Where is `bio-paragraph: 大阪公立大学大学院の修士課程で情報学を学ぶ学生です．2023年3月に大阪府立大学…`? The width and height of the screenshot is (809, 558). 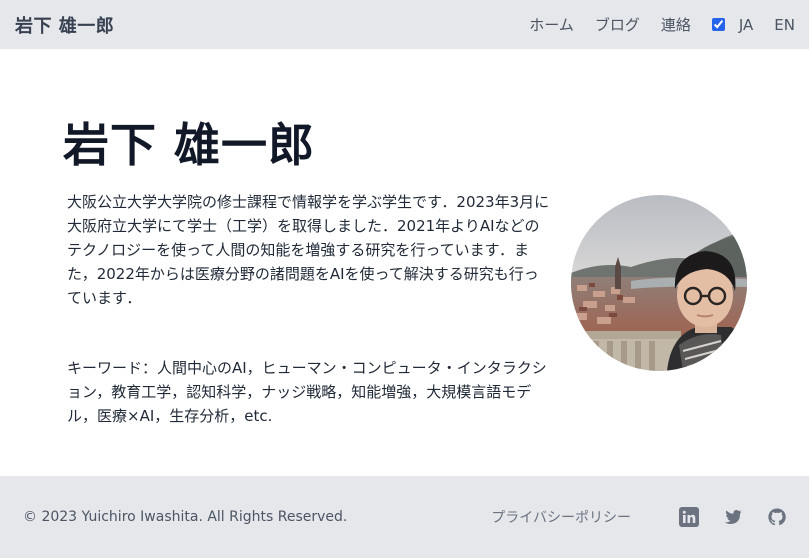 bio-paragraph: 大阪公立大学大学院の修士課程で情報学を学ぶ学生です．2023年3月に大阪府立大学… is located at coordinates (308, 250).